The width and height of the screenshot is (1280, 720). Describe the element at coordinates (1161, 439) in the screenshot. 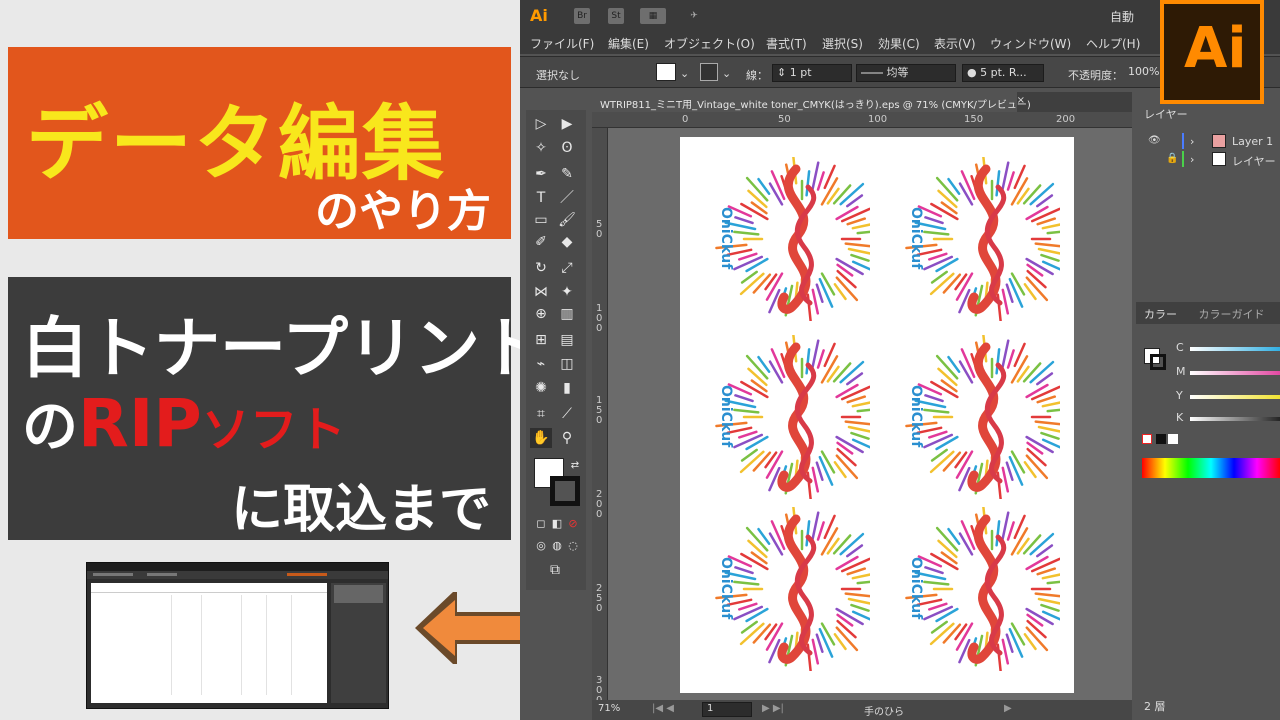

I see `black-swatch` at that location.